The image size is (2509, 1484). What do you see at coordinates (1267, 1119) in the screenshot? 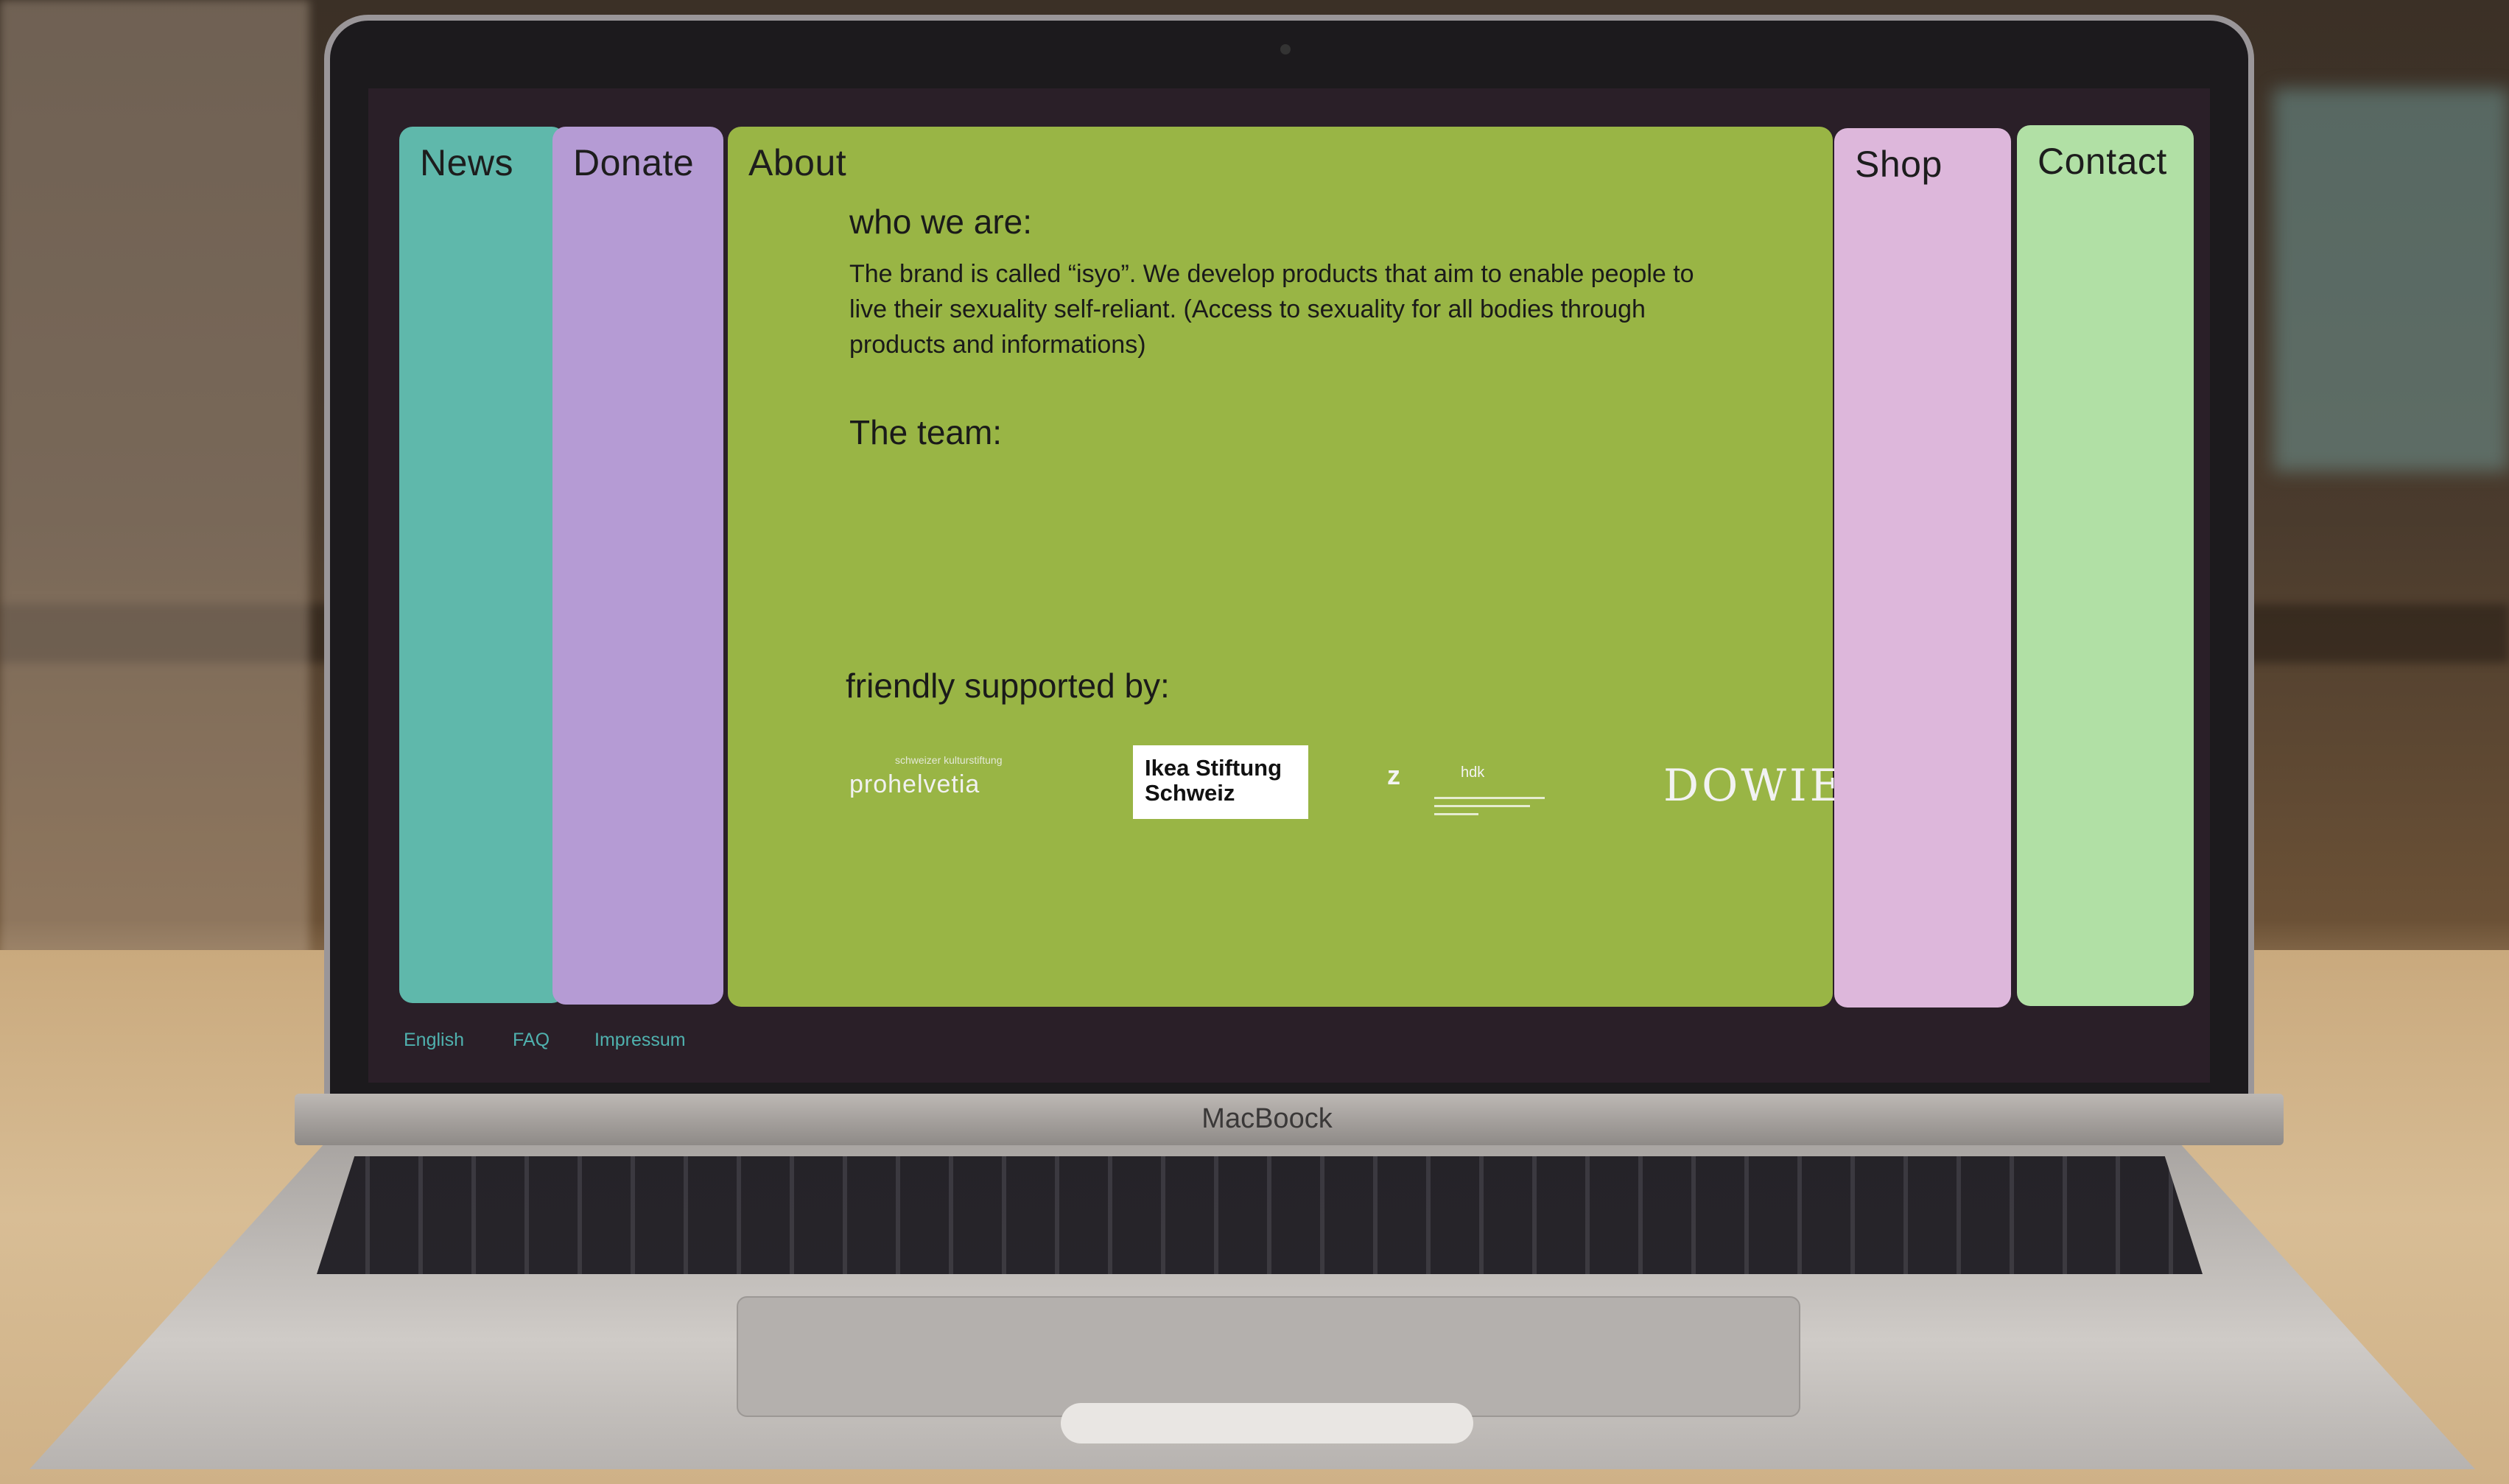
I see `laptop-brand-label: MacBoock` at bounding box center [1267, 1119].